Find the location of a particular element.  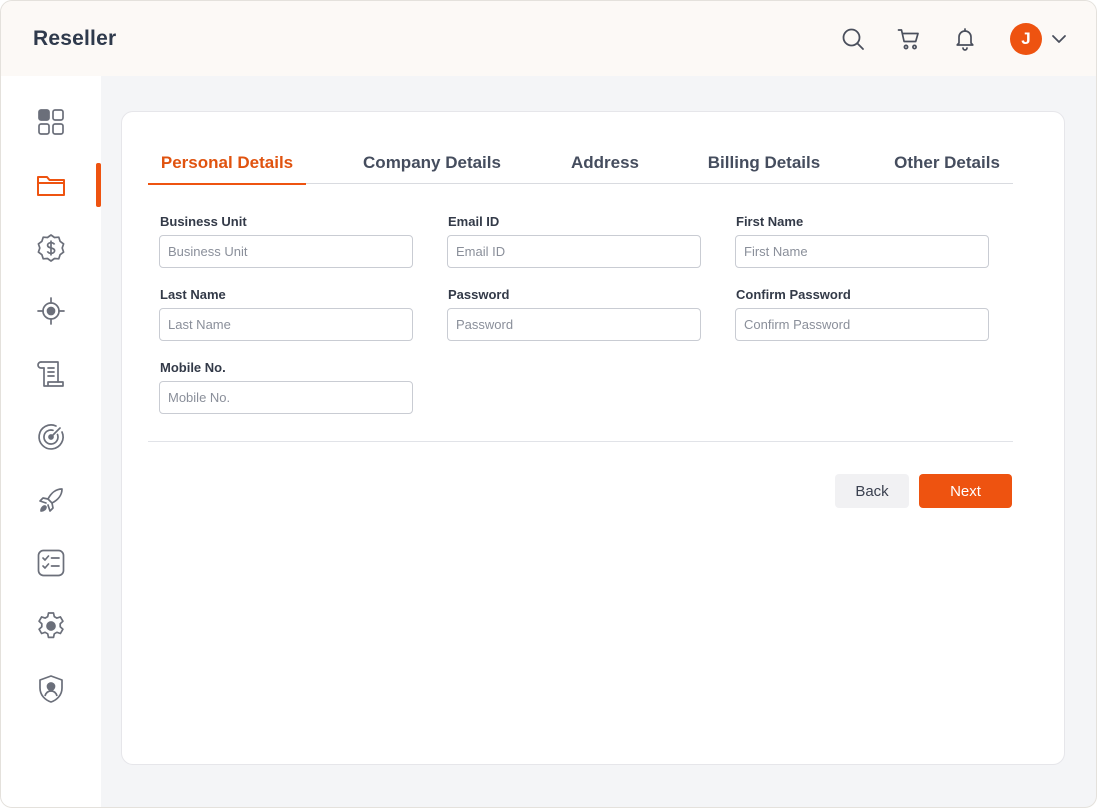

top-actions: J is located at coordinates (954, 38).